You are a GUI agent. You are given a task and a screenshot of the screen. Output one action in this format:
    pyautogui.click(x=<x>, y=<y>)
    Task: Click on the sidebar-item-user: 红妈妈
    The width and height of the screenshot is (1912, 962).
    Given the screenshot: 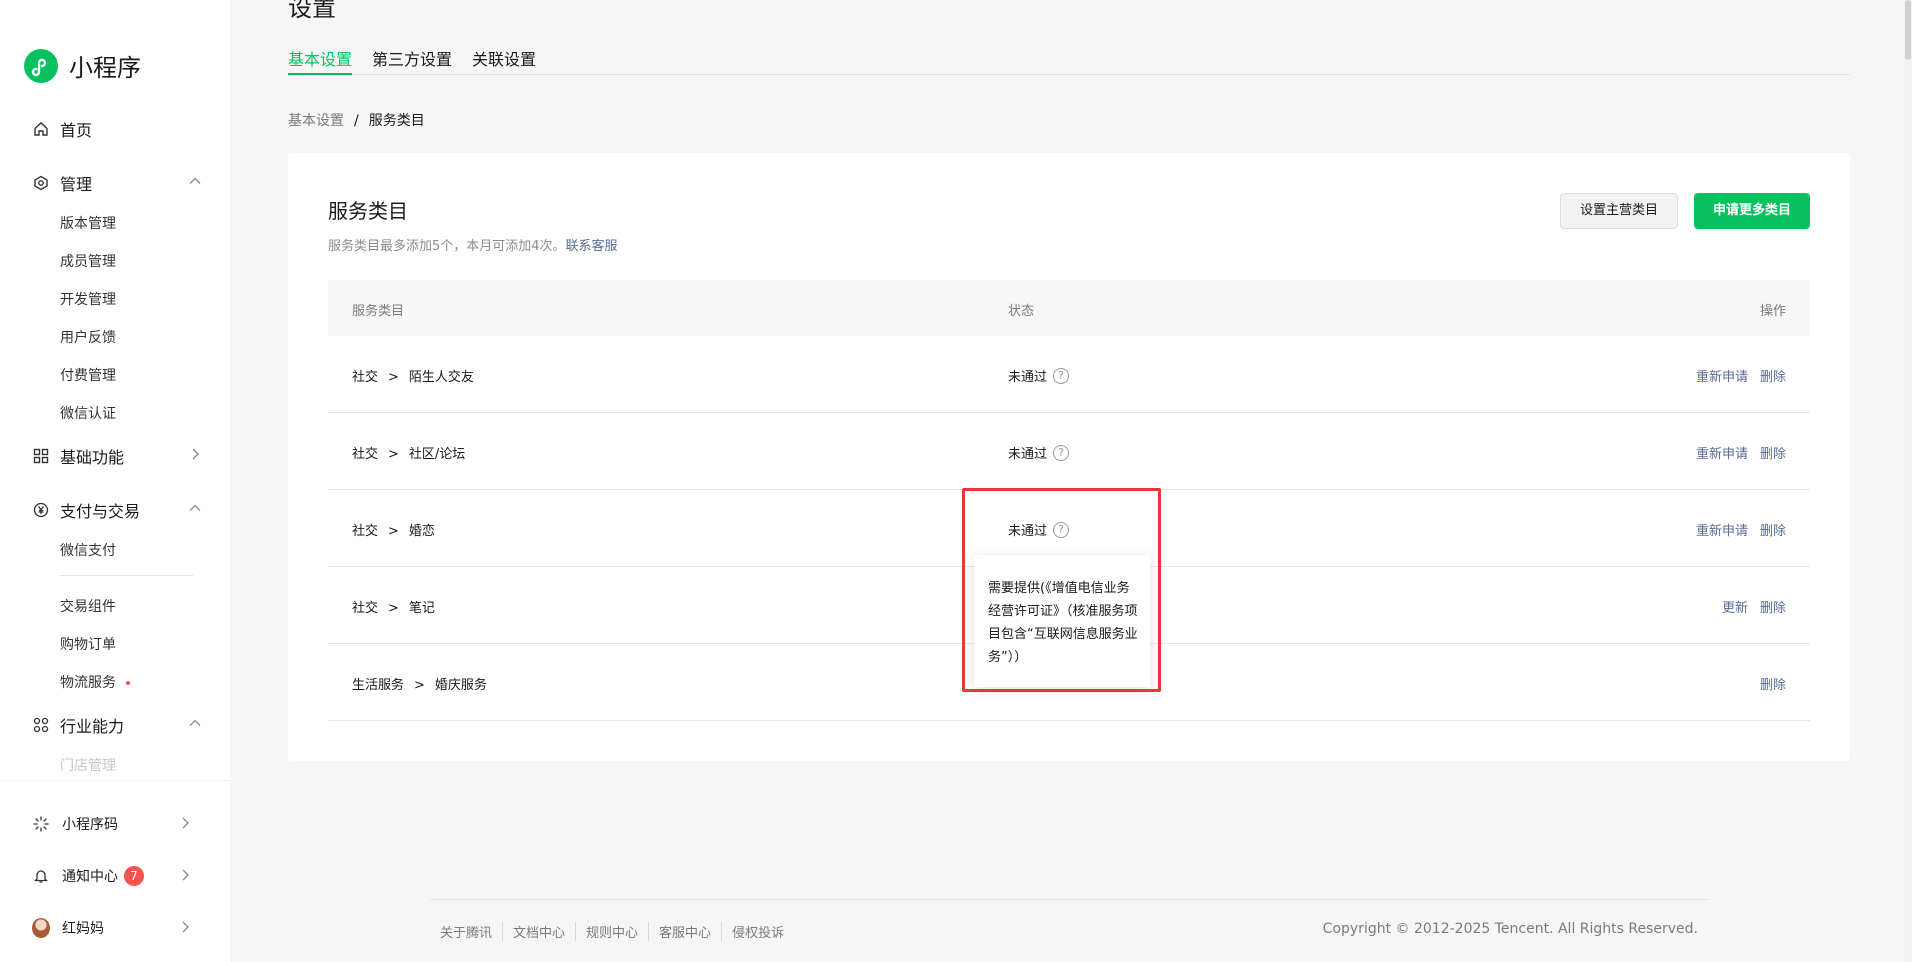 What is the action you would take?
    pyautogui.click(x=112, y=928)
    